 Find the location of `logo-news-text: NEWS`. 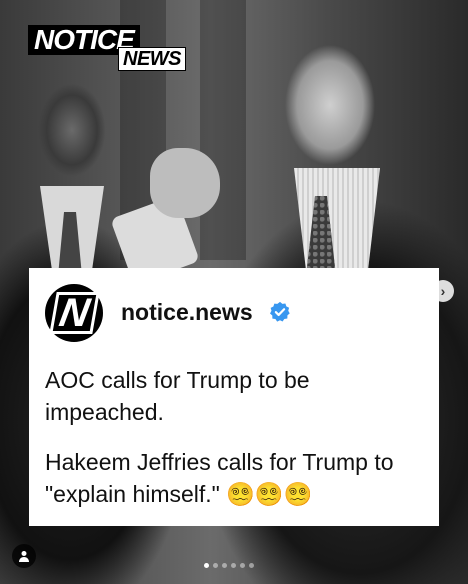

logo-news-text: NEWS is located at coordinates (152, 59).